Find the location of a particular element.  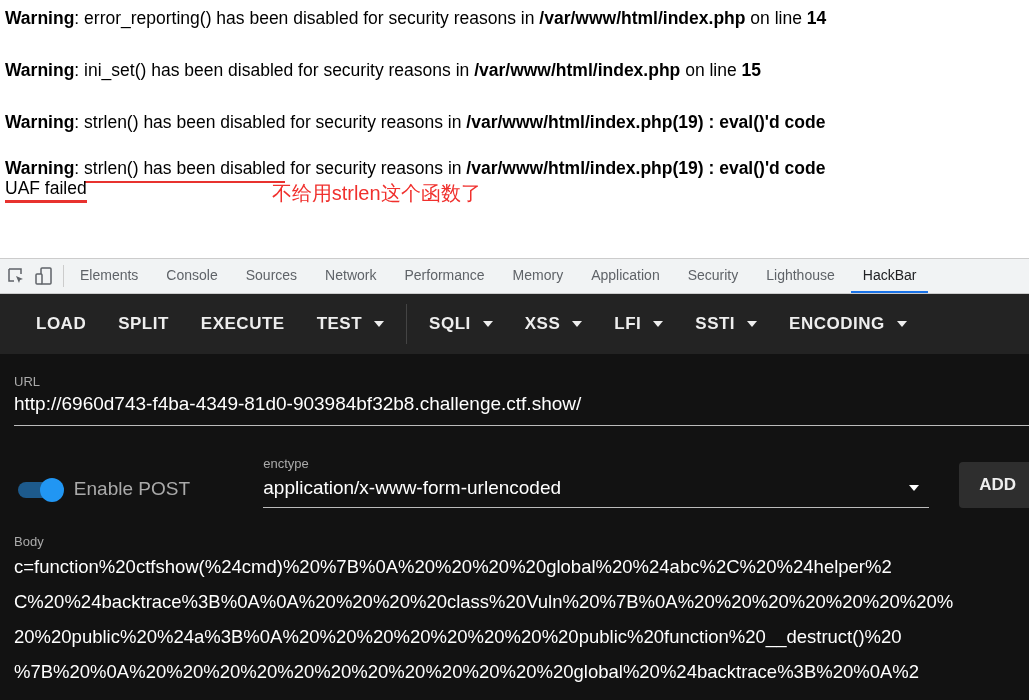

device-icon is located at coordinates (44, 276).